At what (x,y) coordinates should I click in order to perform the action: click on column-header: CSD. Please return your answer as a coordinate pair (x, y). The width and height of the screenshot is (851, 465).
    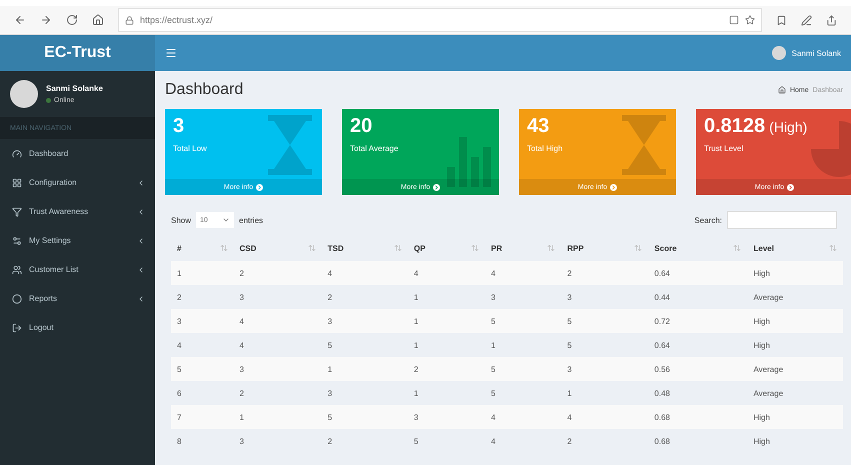
    Looking at the image, I should click on (248, 248).